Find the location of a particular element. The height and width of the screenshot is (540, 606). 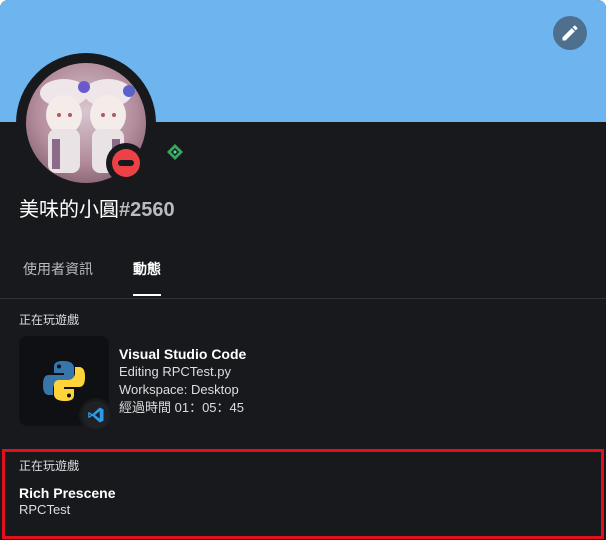

activity-details-line: Editing RPCTest.py is located at coordinates (175, 371).